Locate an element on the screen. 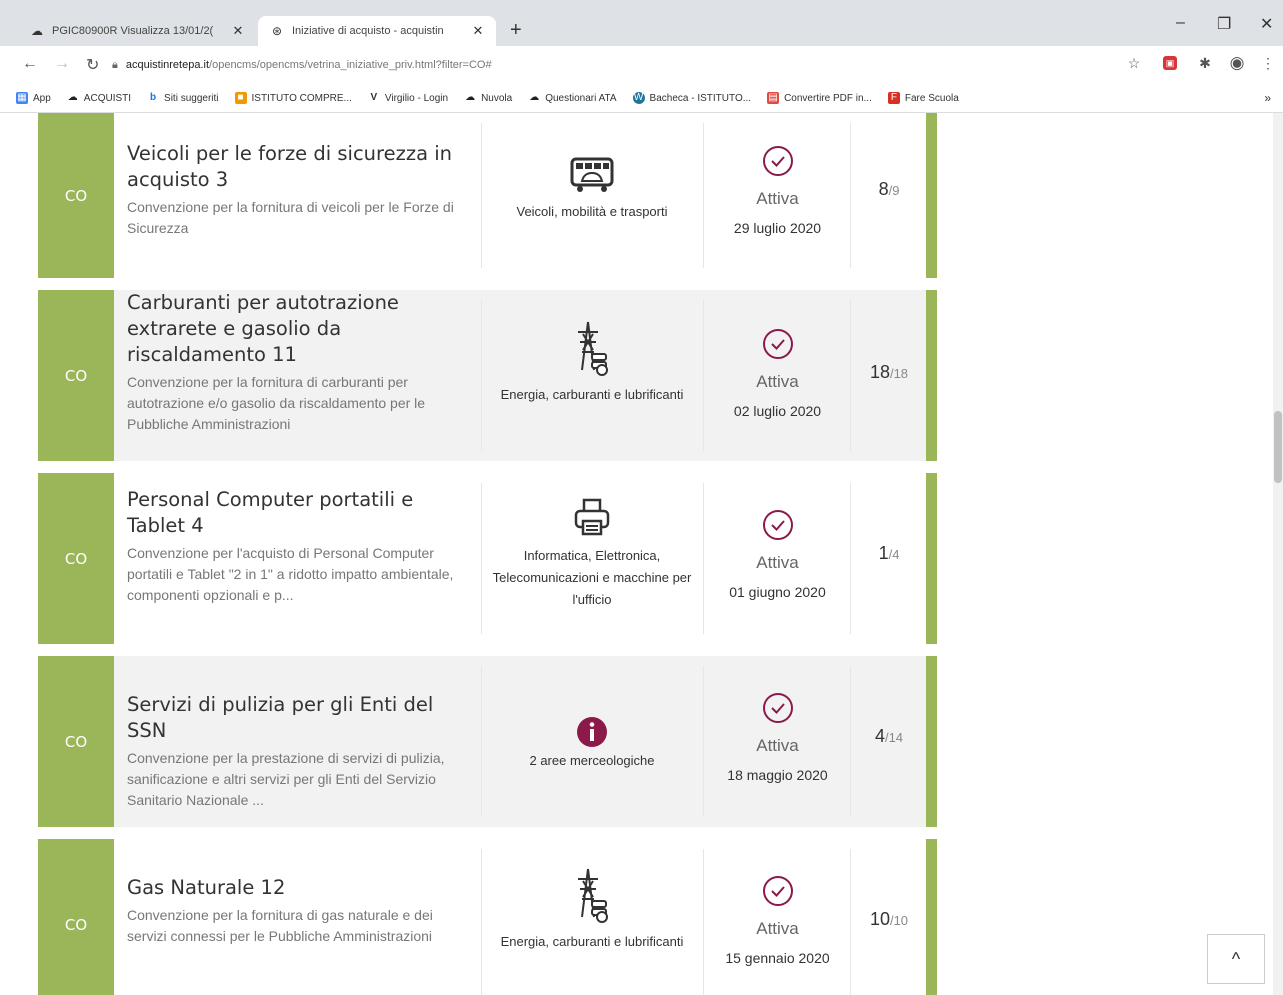 The width and height of the screenshot is (1283, 995). printer-icon is located at coordinates (592, 517).